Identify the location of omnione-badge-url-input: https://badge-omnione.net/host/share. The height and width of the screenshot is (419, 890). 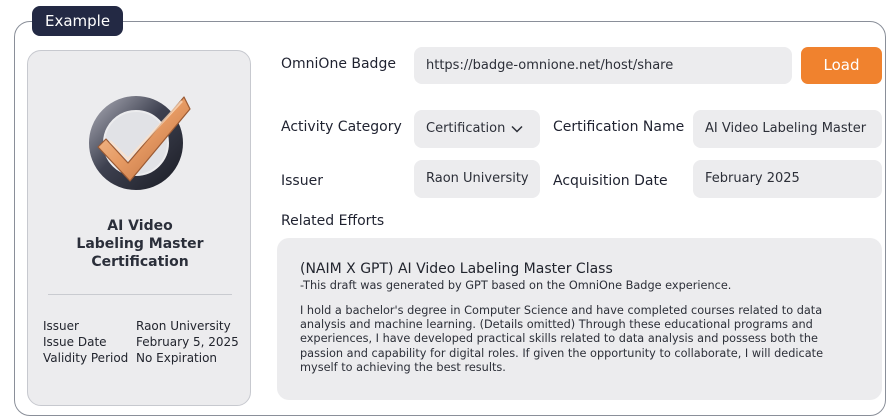
(603, 65).